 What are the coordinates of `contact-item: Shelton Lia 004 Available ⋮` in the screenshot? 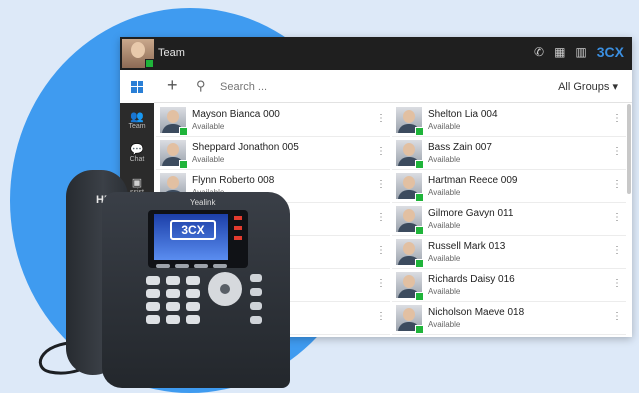 It's located at (509, 120).